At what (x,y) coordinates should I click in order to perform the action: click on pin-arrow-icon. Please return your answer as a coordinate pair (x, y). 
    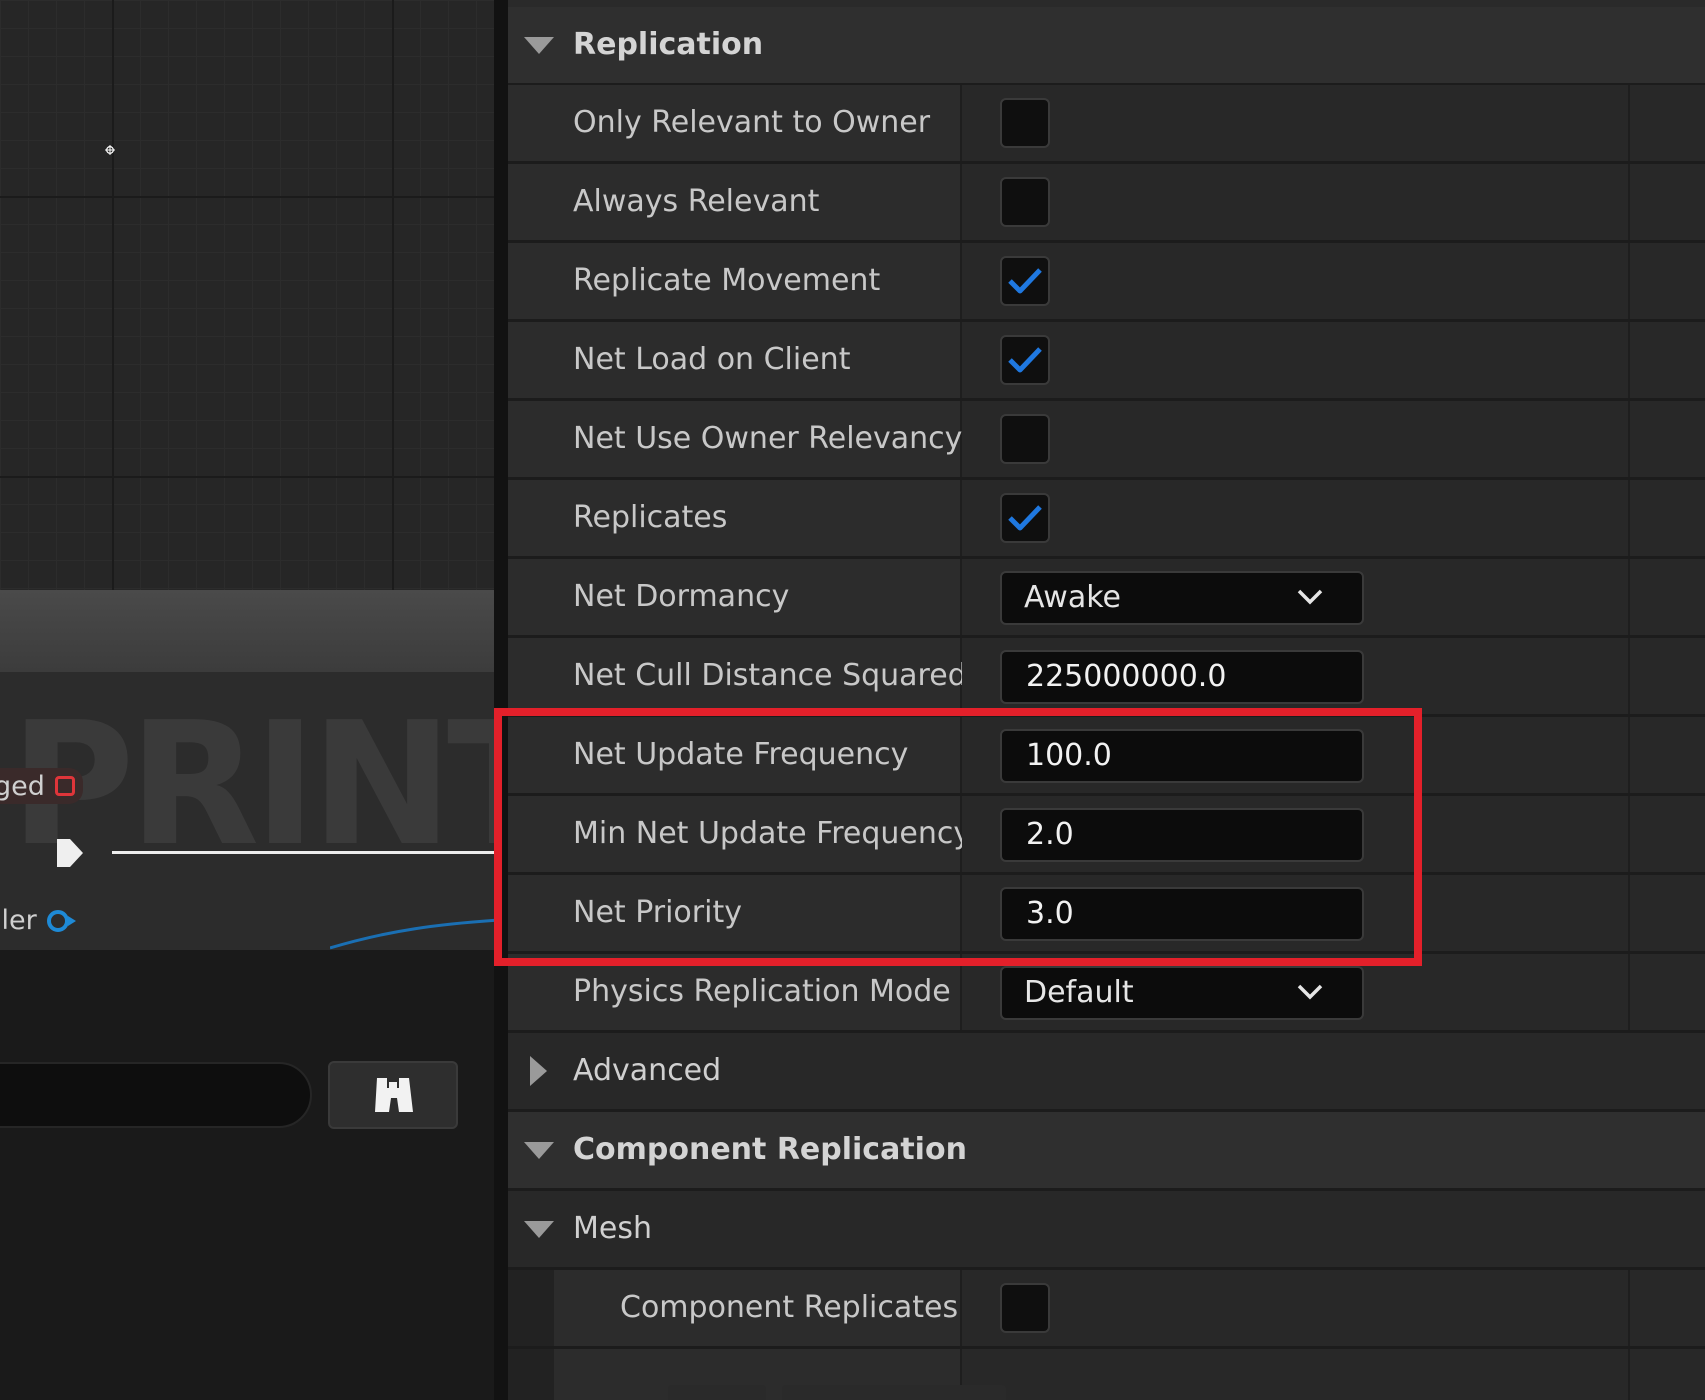
    Looking at the image, I should click on (71, 920).